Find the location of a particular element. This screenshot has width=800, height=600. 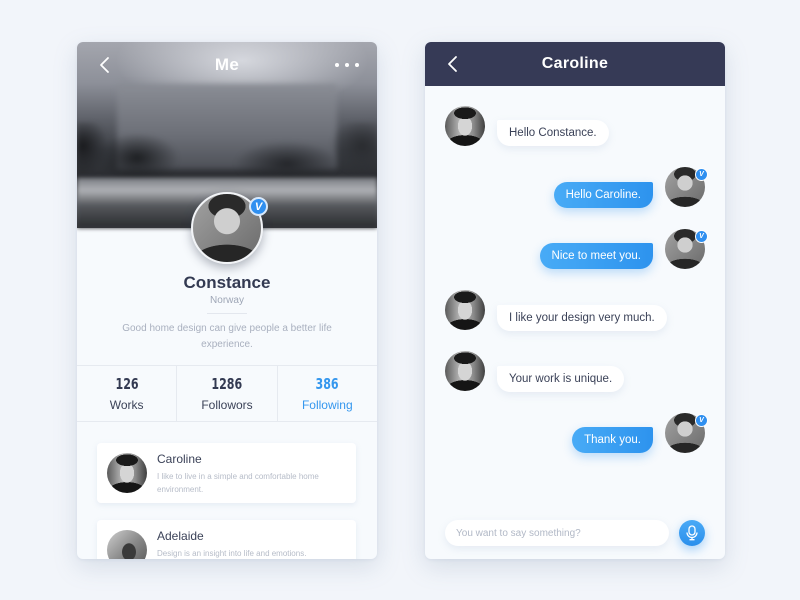

profile-name: Constance is located at coordinates (227, 282).